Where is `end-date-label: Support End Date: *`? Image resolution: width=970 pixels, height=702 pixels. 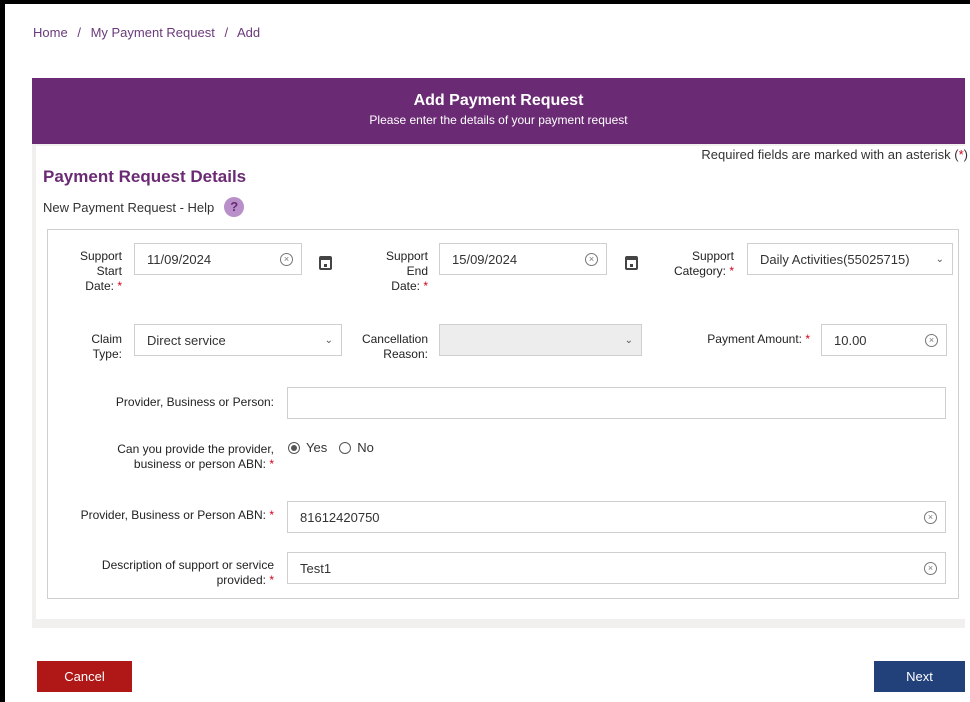
end-date-label: Support End Date: * is located at coordinates (406, 271).